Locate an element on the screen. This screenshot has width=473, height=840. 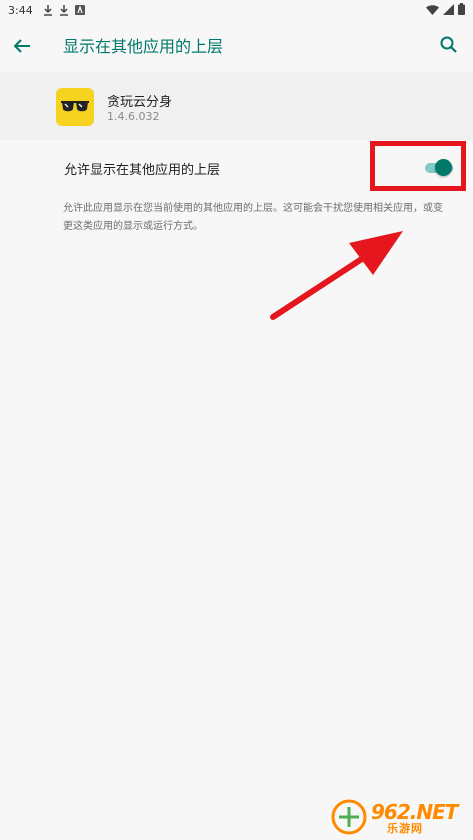
setting-label: 允许显示在其他应用的上层 is located at coordinates (142, 170).